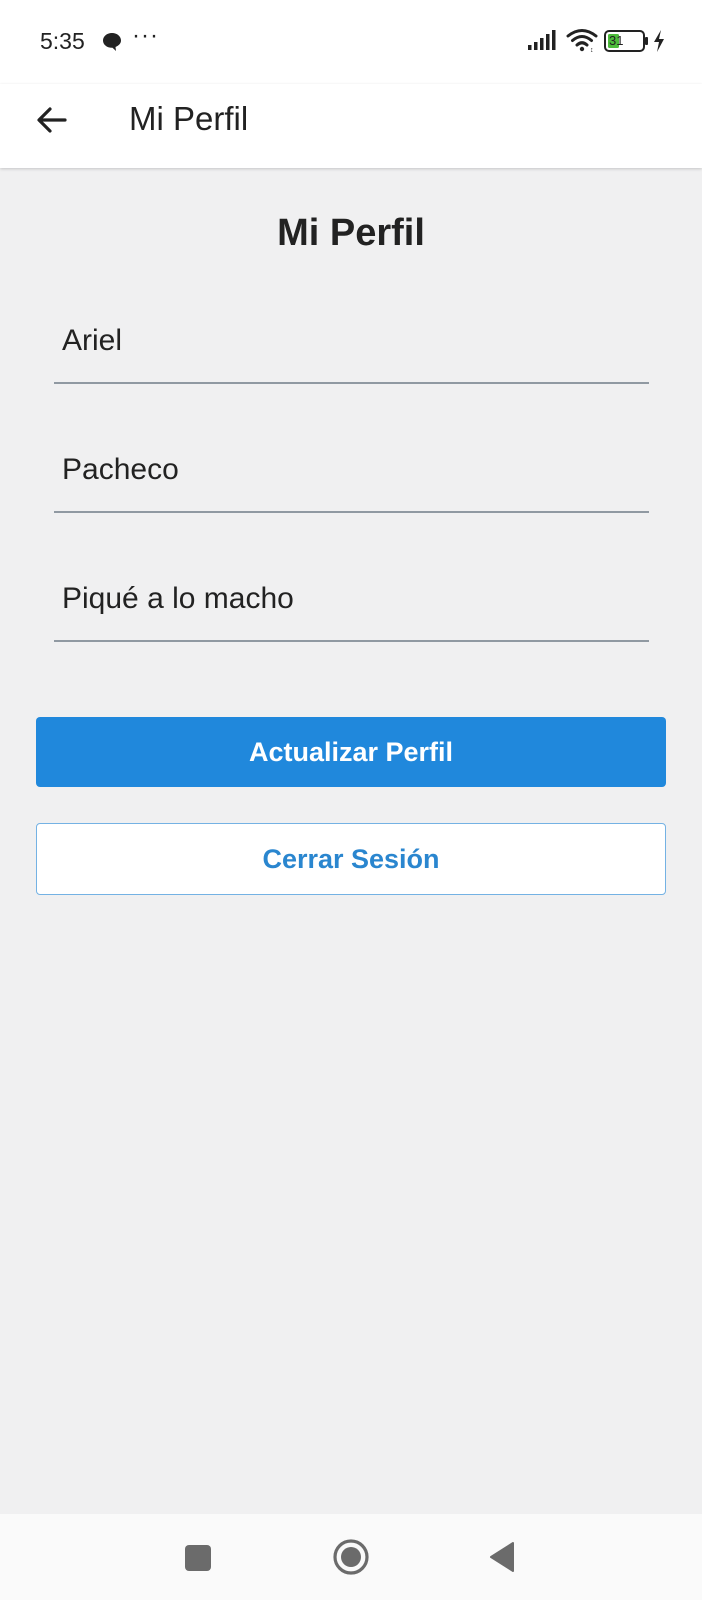 This screenshot has width=702, height=1600. What do you see at coordinates (189, 118) in the screenshot?
I see `app-bar-title: Mi Perfil` at bounding box center [189, 118].